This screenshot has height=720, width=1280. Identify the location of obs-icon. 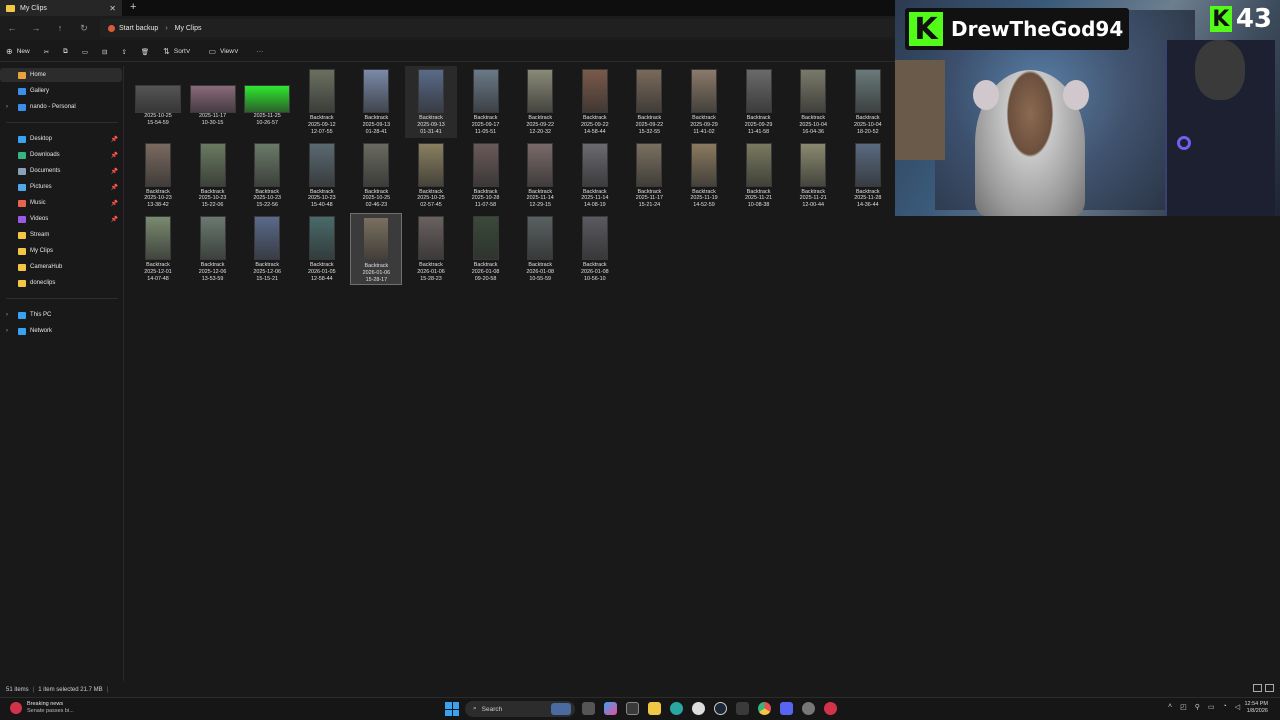
(698, 708).